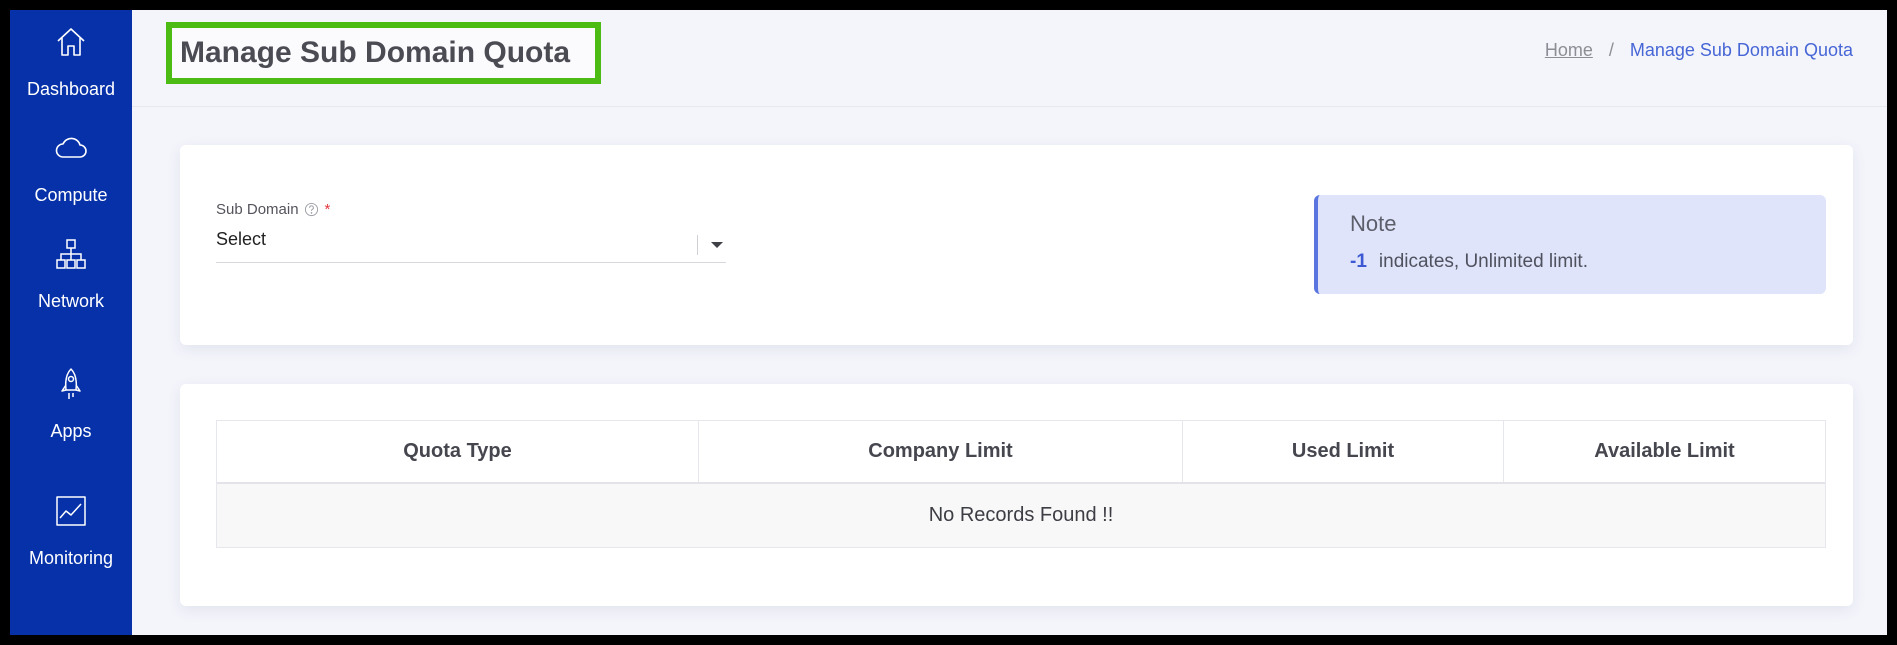  What do you see at coordinates (327, 209) in the screenshot?
I see `required-mark: *` at bounding box center [327, 209].